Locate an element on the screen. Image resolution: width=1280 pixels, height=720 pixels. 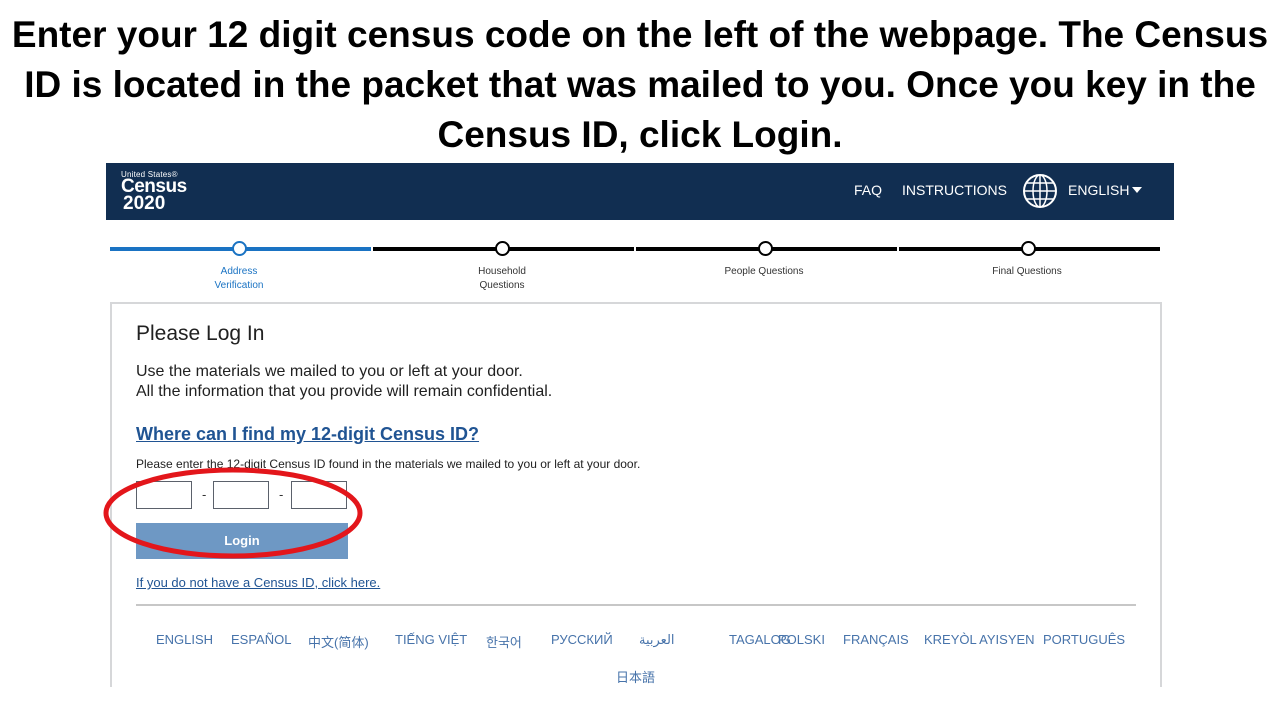
language-link-vietnamese: TIẾNG VIỆT is located at coordinates (431, 639).